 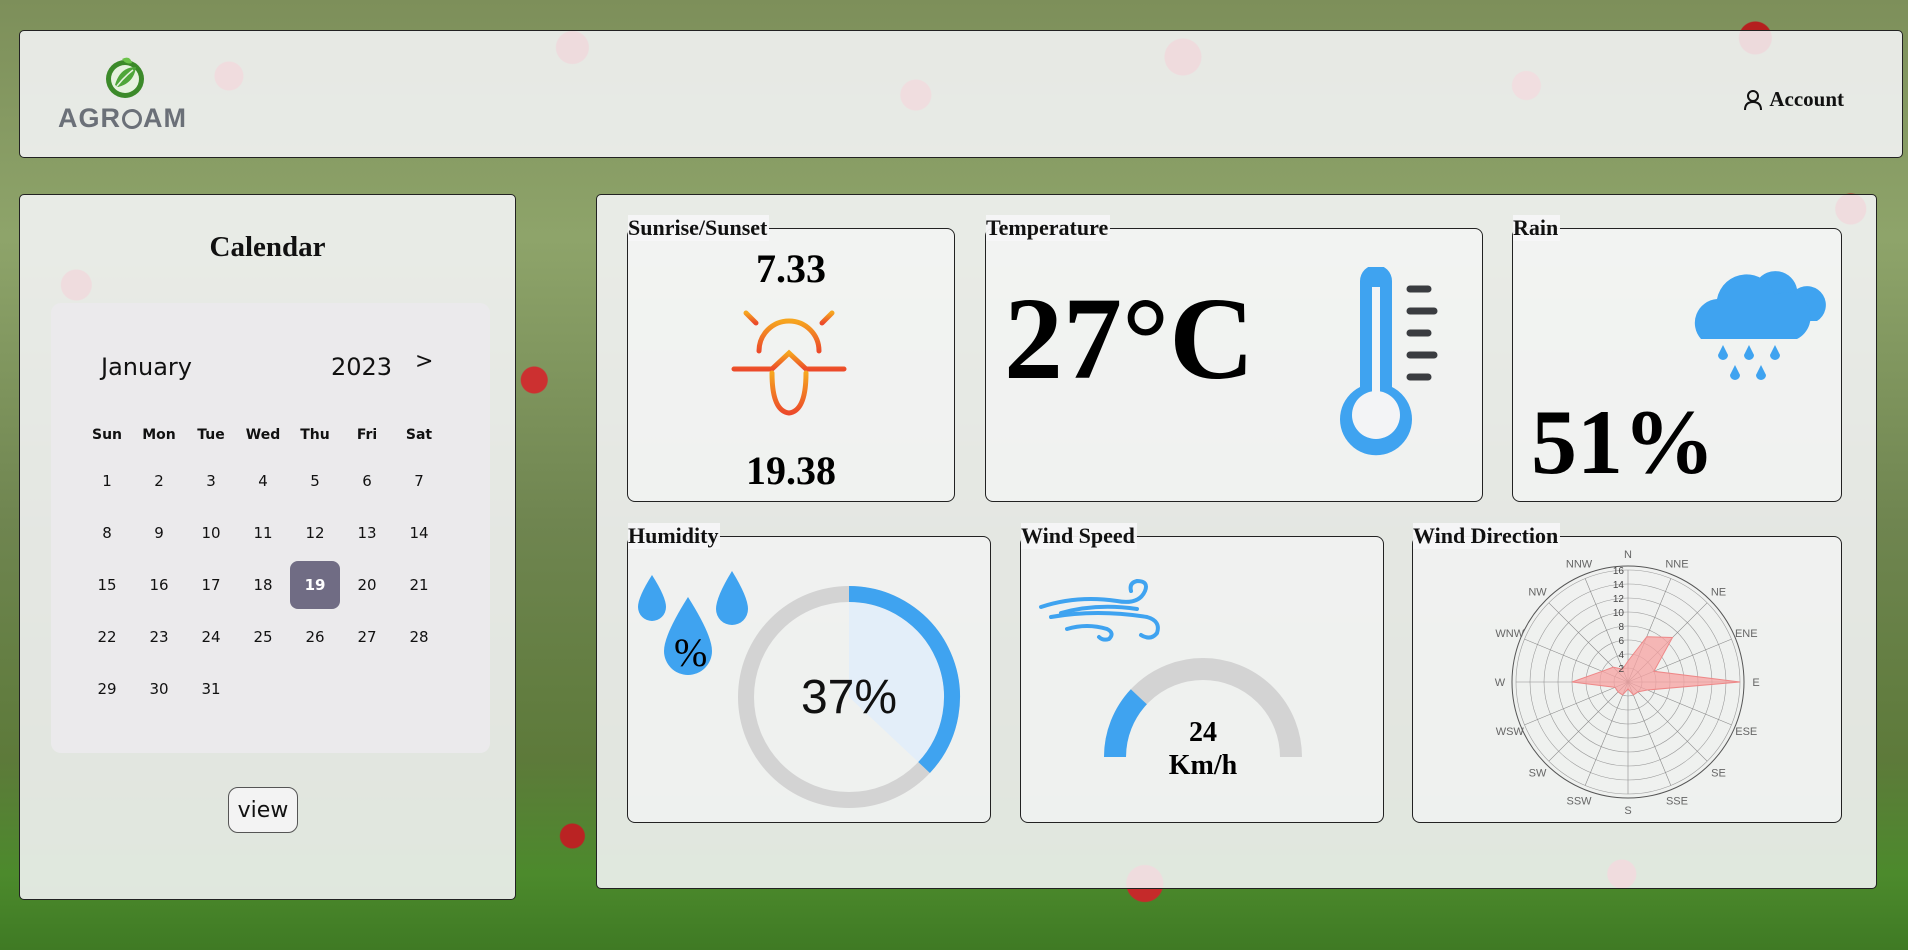 I want to click on calendar-day: 29, so click(x=107, y=689).